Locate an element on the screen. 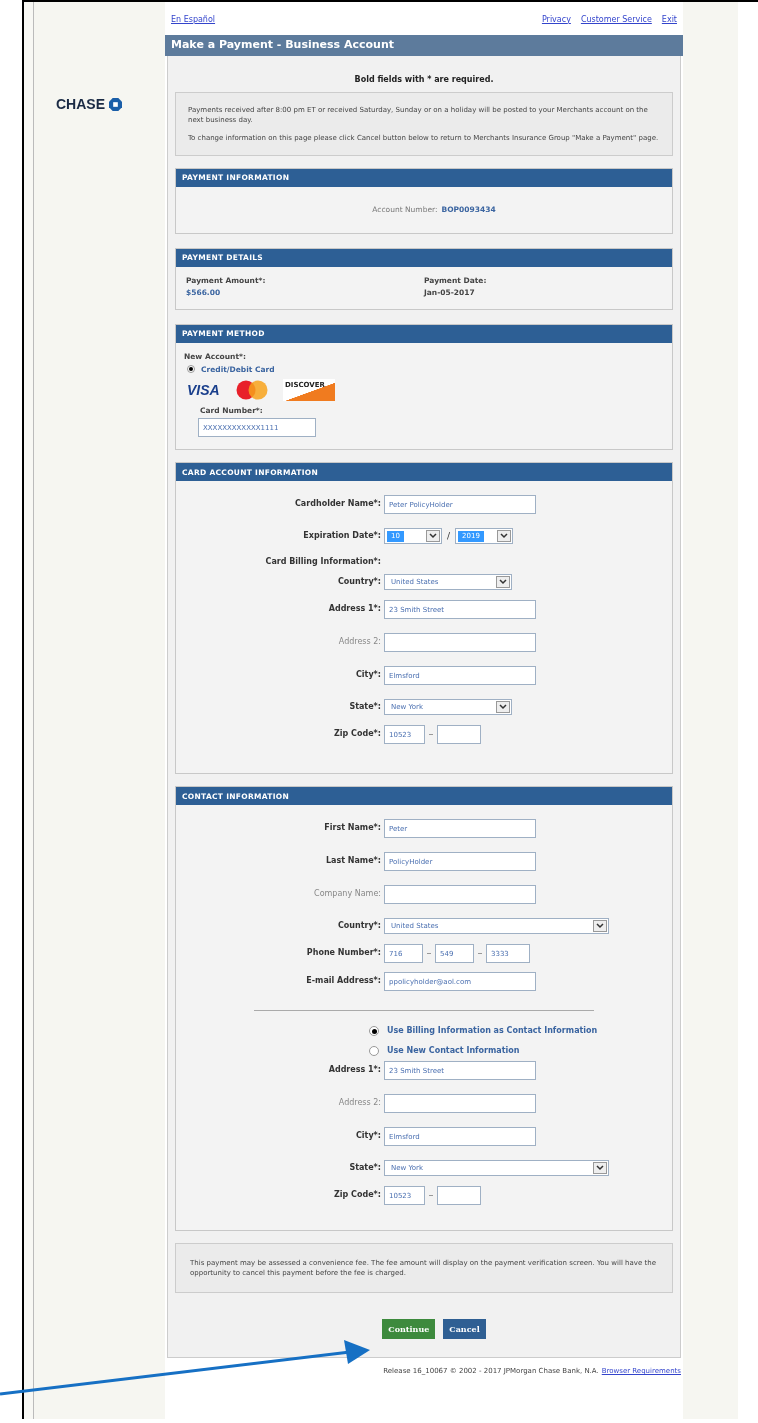 This screenshot has height=1423, width=758. field-label: First Name*: is located at coordinates (352, 828).